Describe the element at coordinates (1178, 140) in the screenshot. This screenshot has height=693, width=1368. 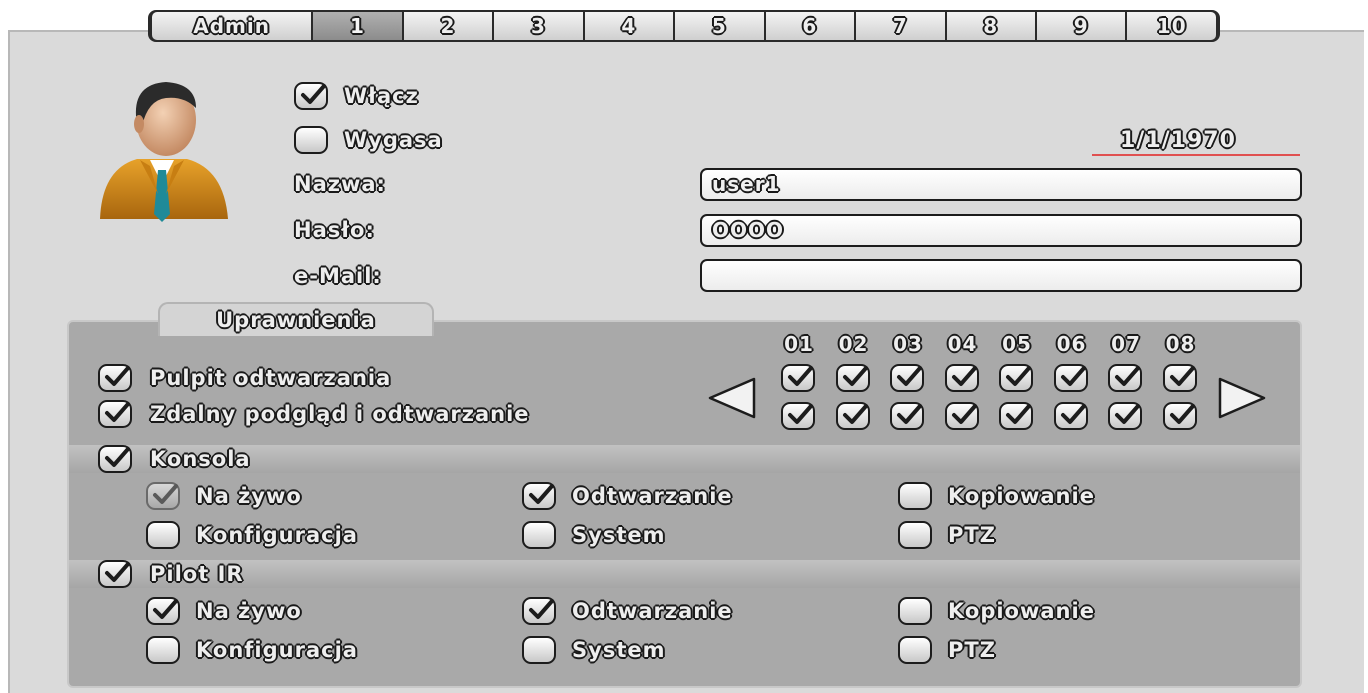
I see `expiry-date: 1/1/1970` at that location.